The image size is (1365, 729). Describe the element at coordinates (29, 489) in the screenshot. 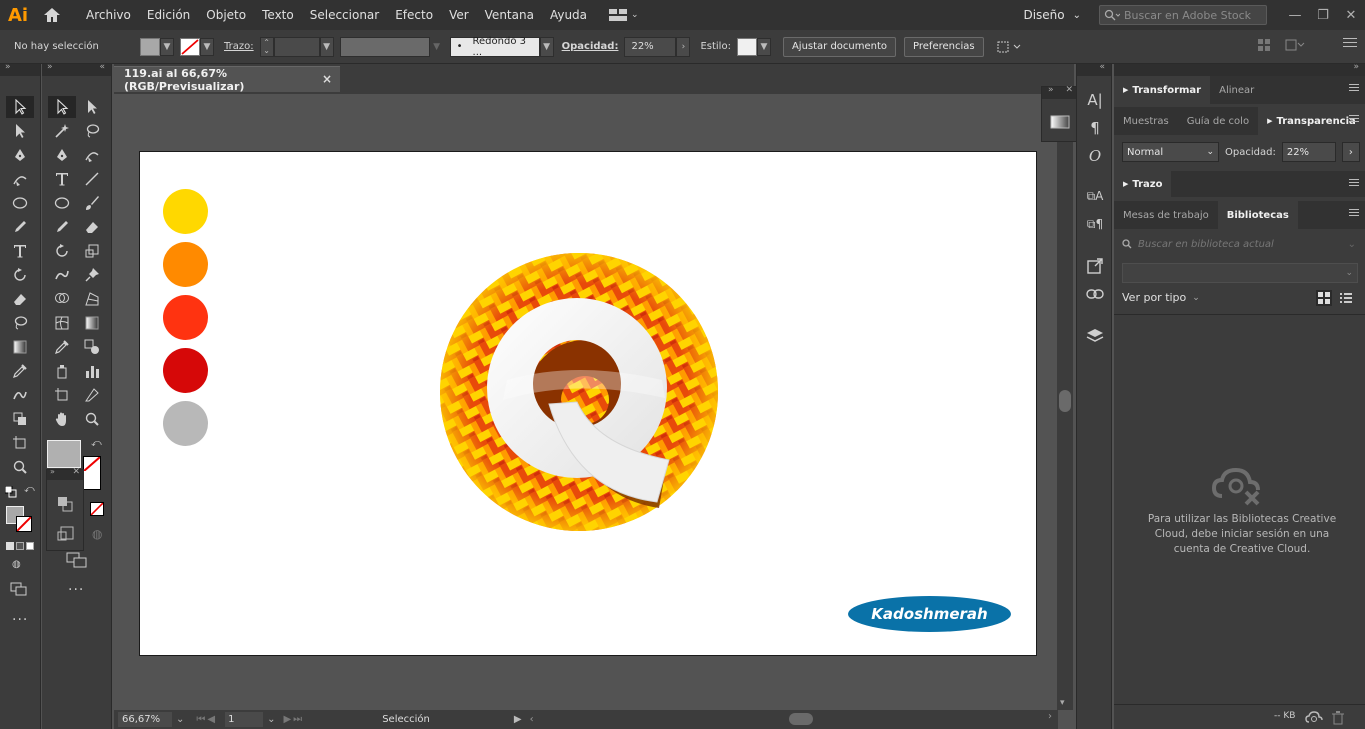

I see `swap-fill-stroke-icon: ⤺` at that location.